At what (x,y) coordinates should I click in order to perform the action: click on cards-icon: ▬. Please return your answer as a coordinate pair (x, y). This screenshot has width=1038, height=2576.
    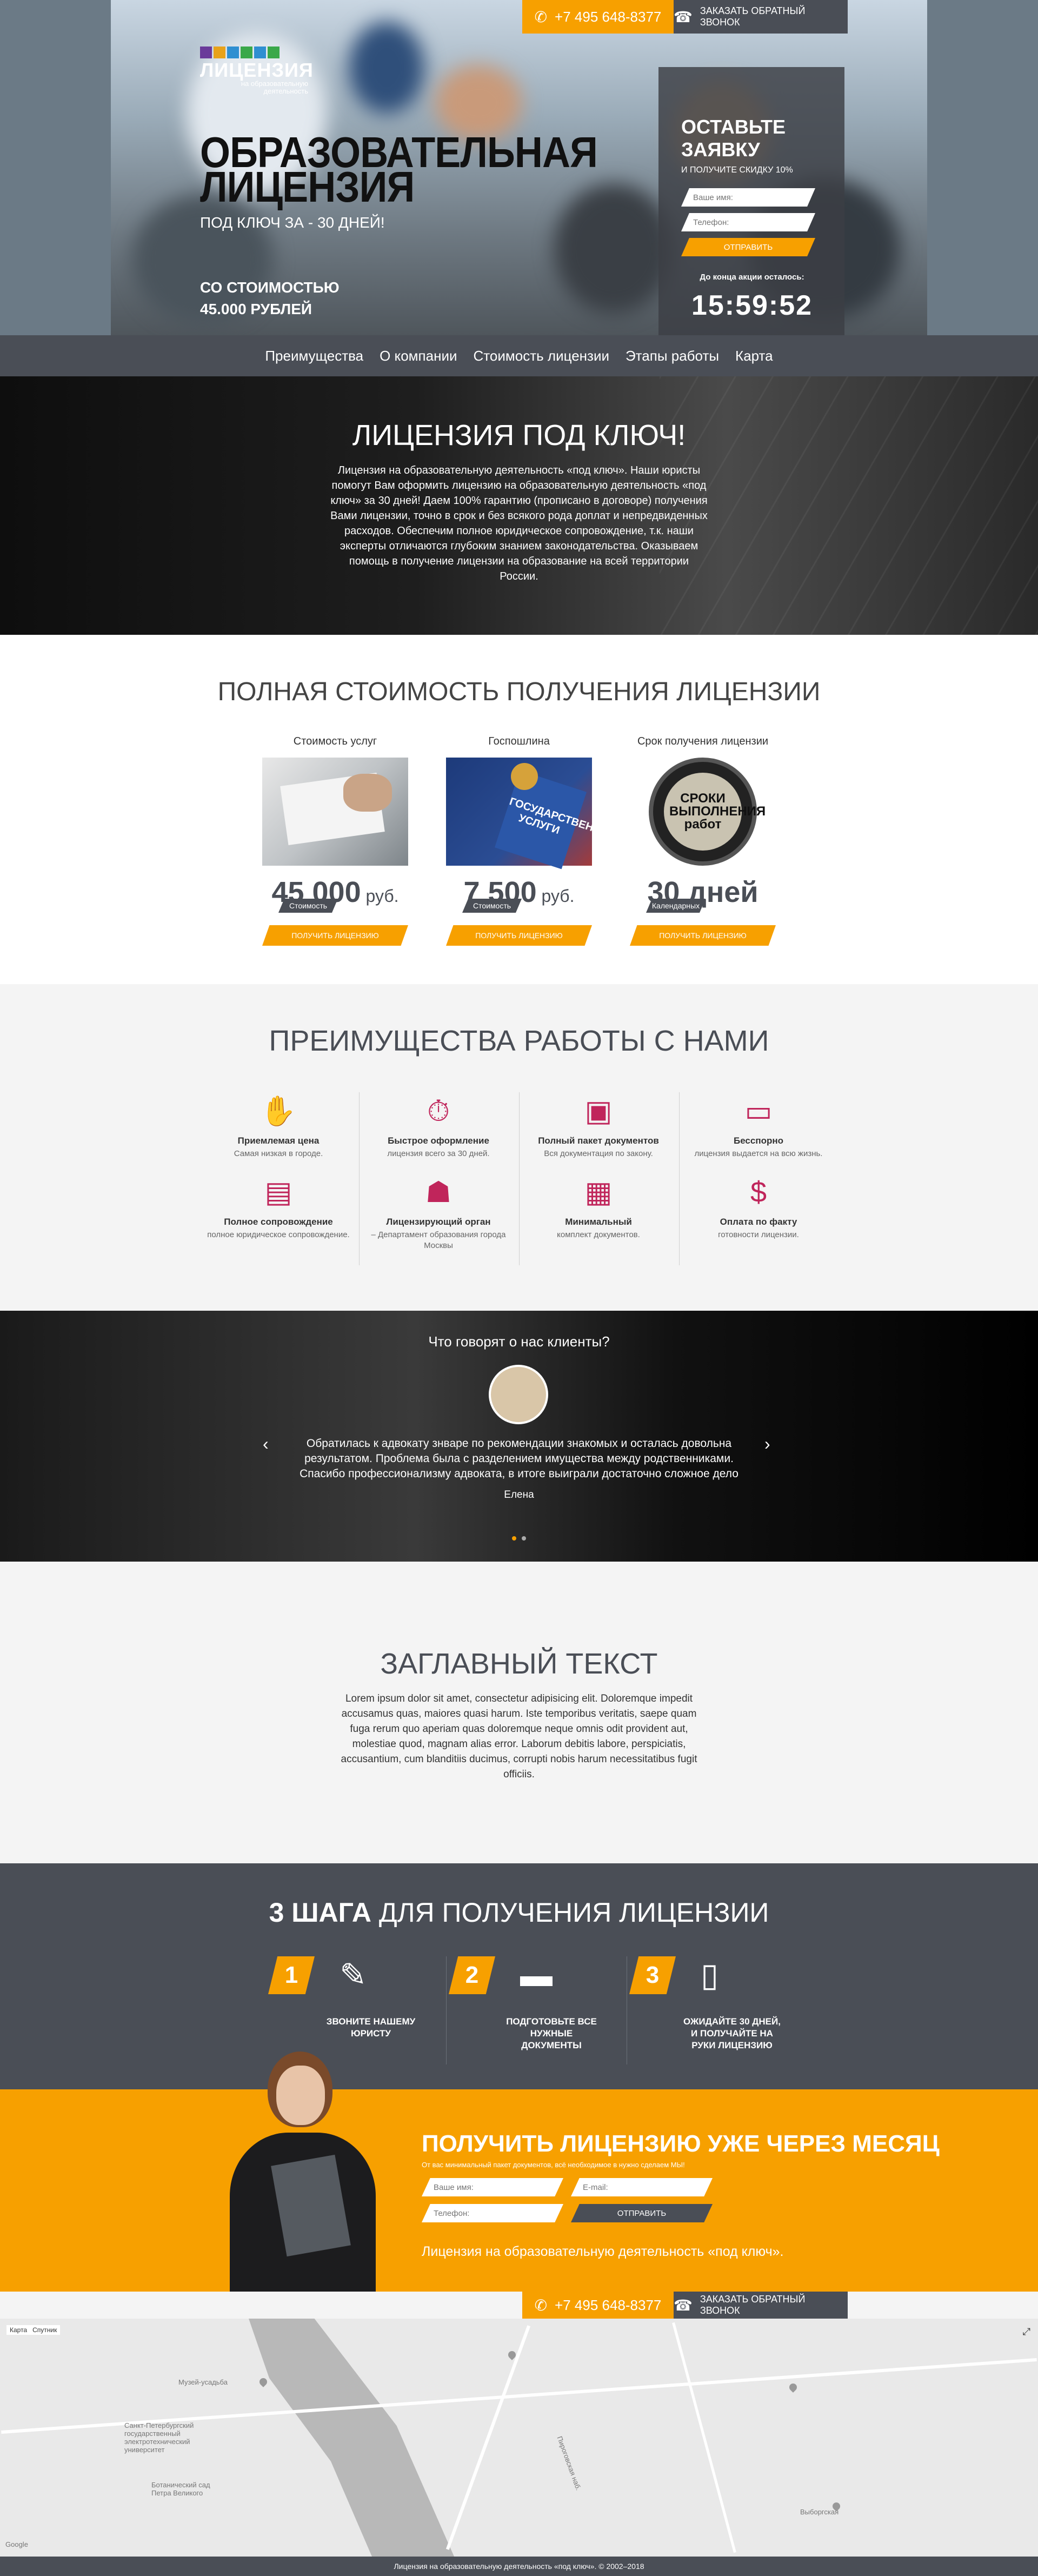
    Looking at the image, I should click on (536, 1975).